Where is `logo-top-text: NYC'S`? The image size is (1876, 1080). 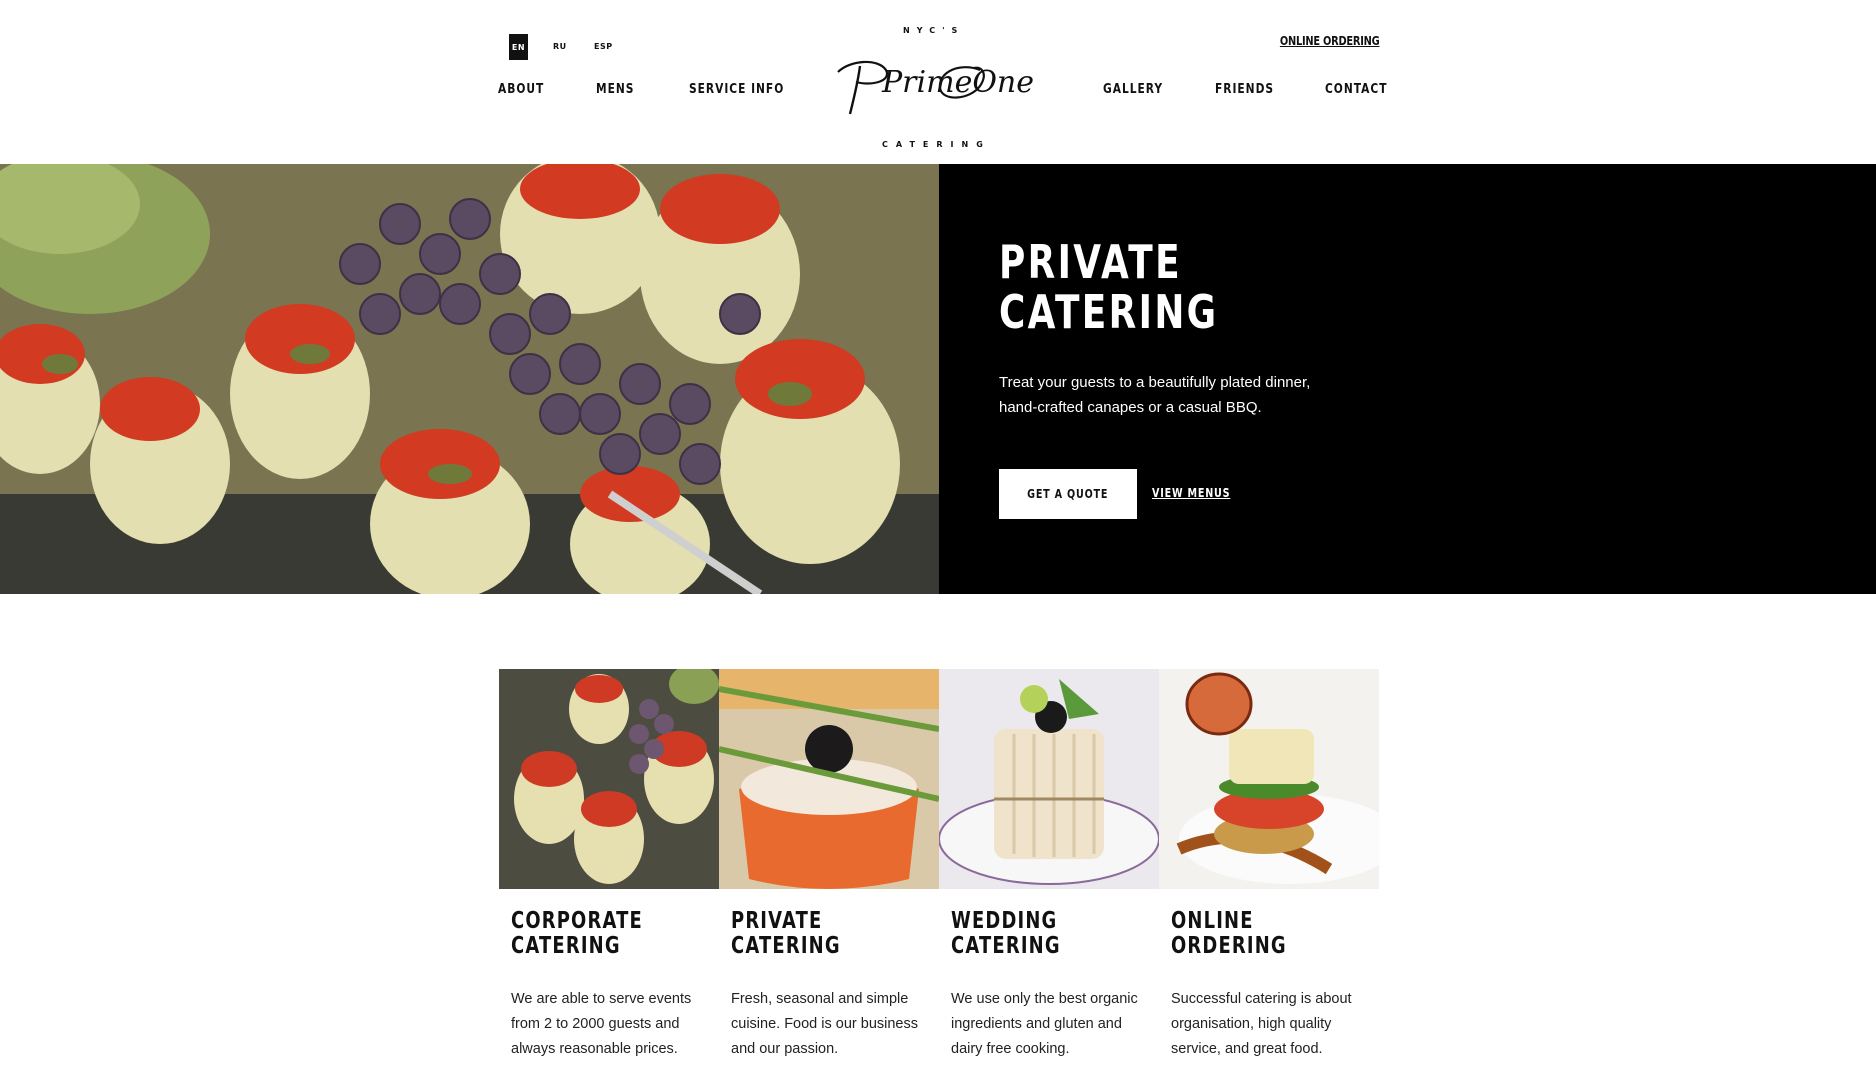
logo-top-text: NYC'S is located at coordinates (934, 30).